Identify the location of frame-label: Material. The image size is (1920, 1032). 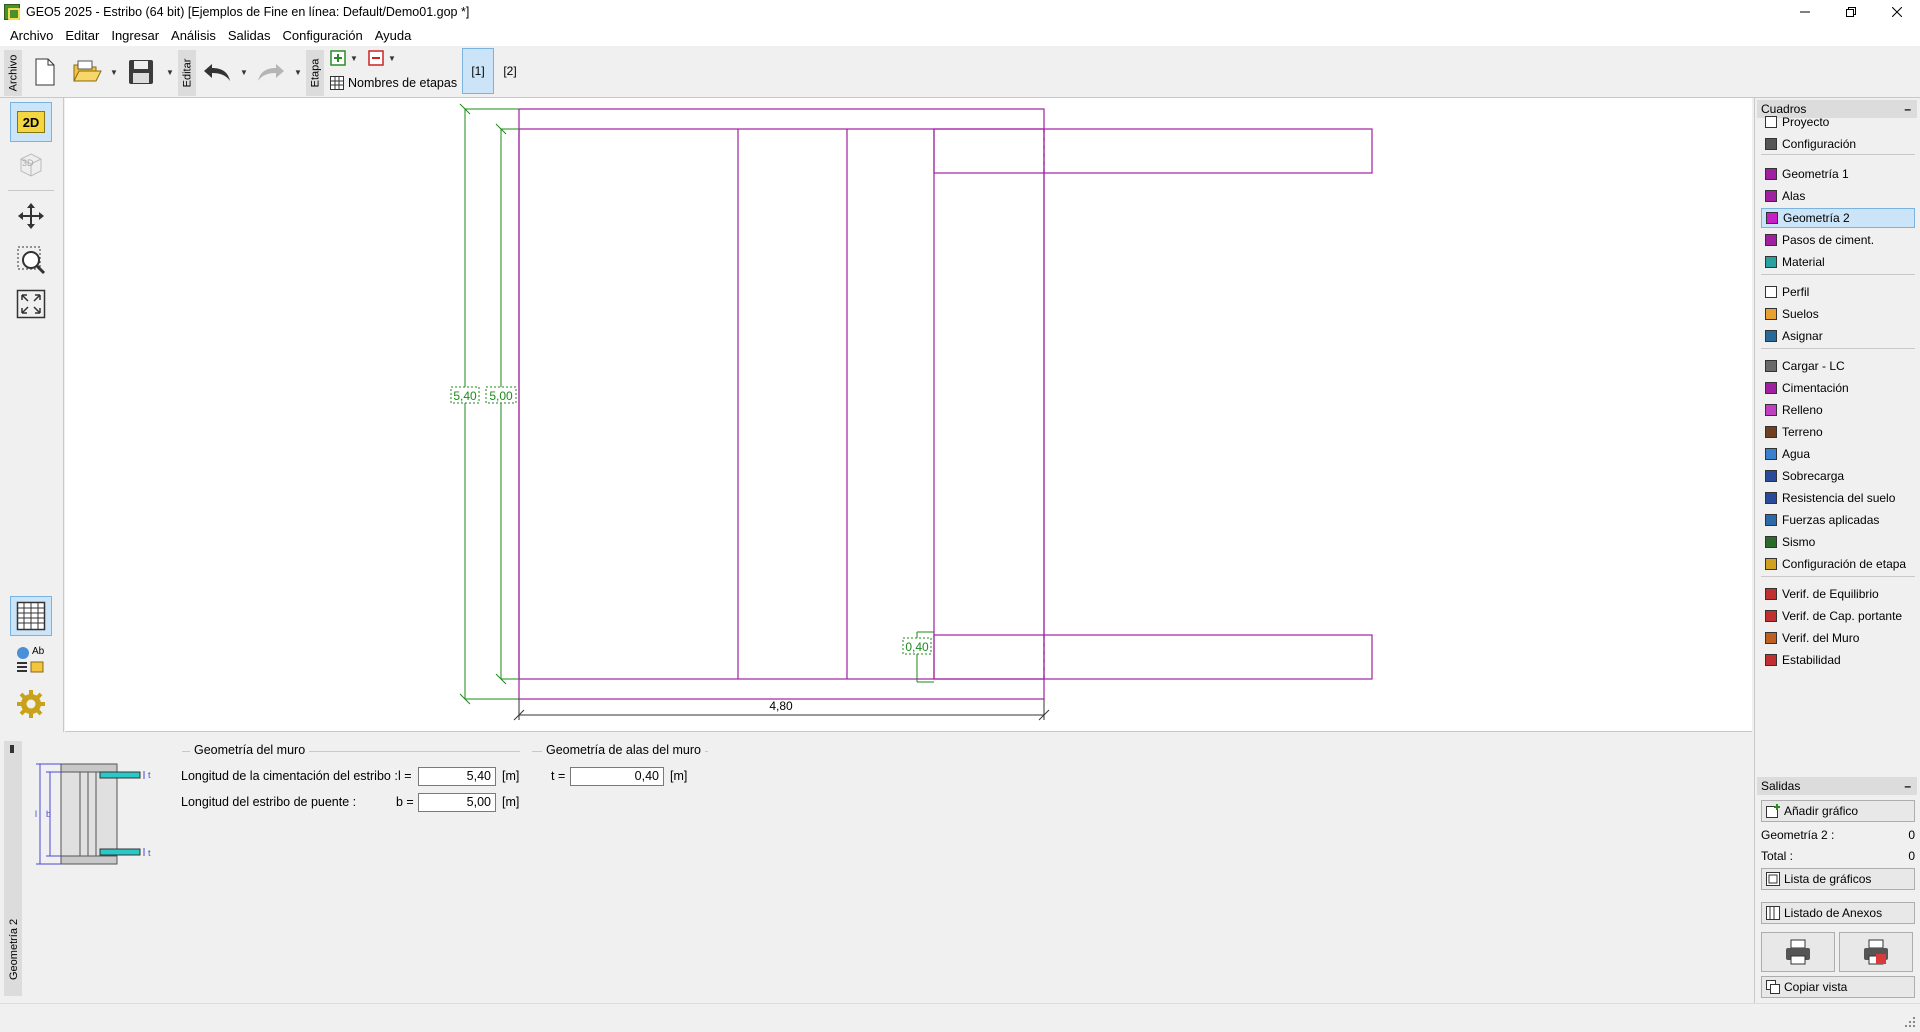
(1803, 262).